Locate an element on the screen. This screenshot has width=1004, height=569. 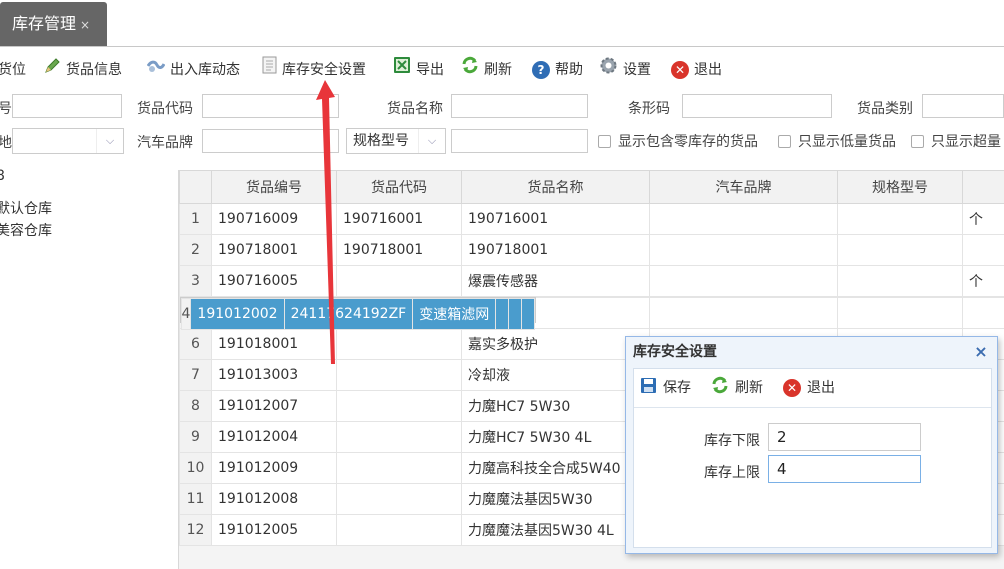
tree-item-default-warehouse: 默认仓库 is located at coordinates (26, 208).